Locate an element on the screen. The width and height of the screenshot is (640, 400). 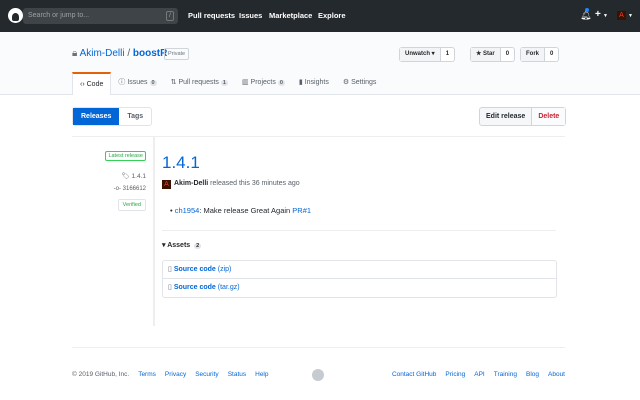
release-byline: Akim-Delli released this 36 minutes ago is located at coordinates (237, 183).